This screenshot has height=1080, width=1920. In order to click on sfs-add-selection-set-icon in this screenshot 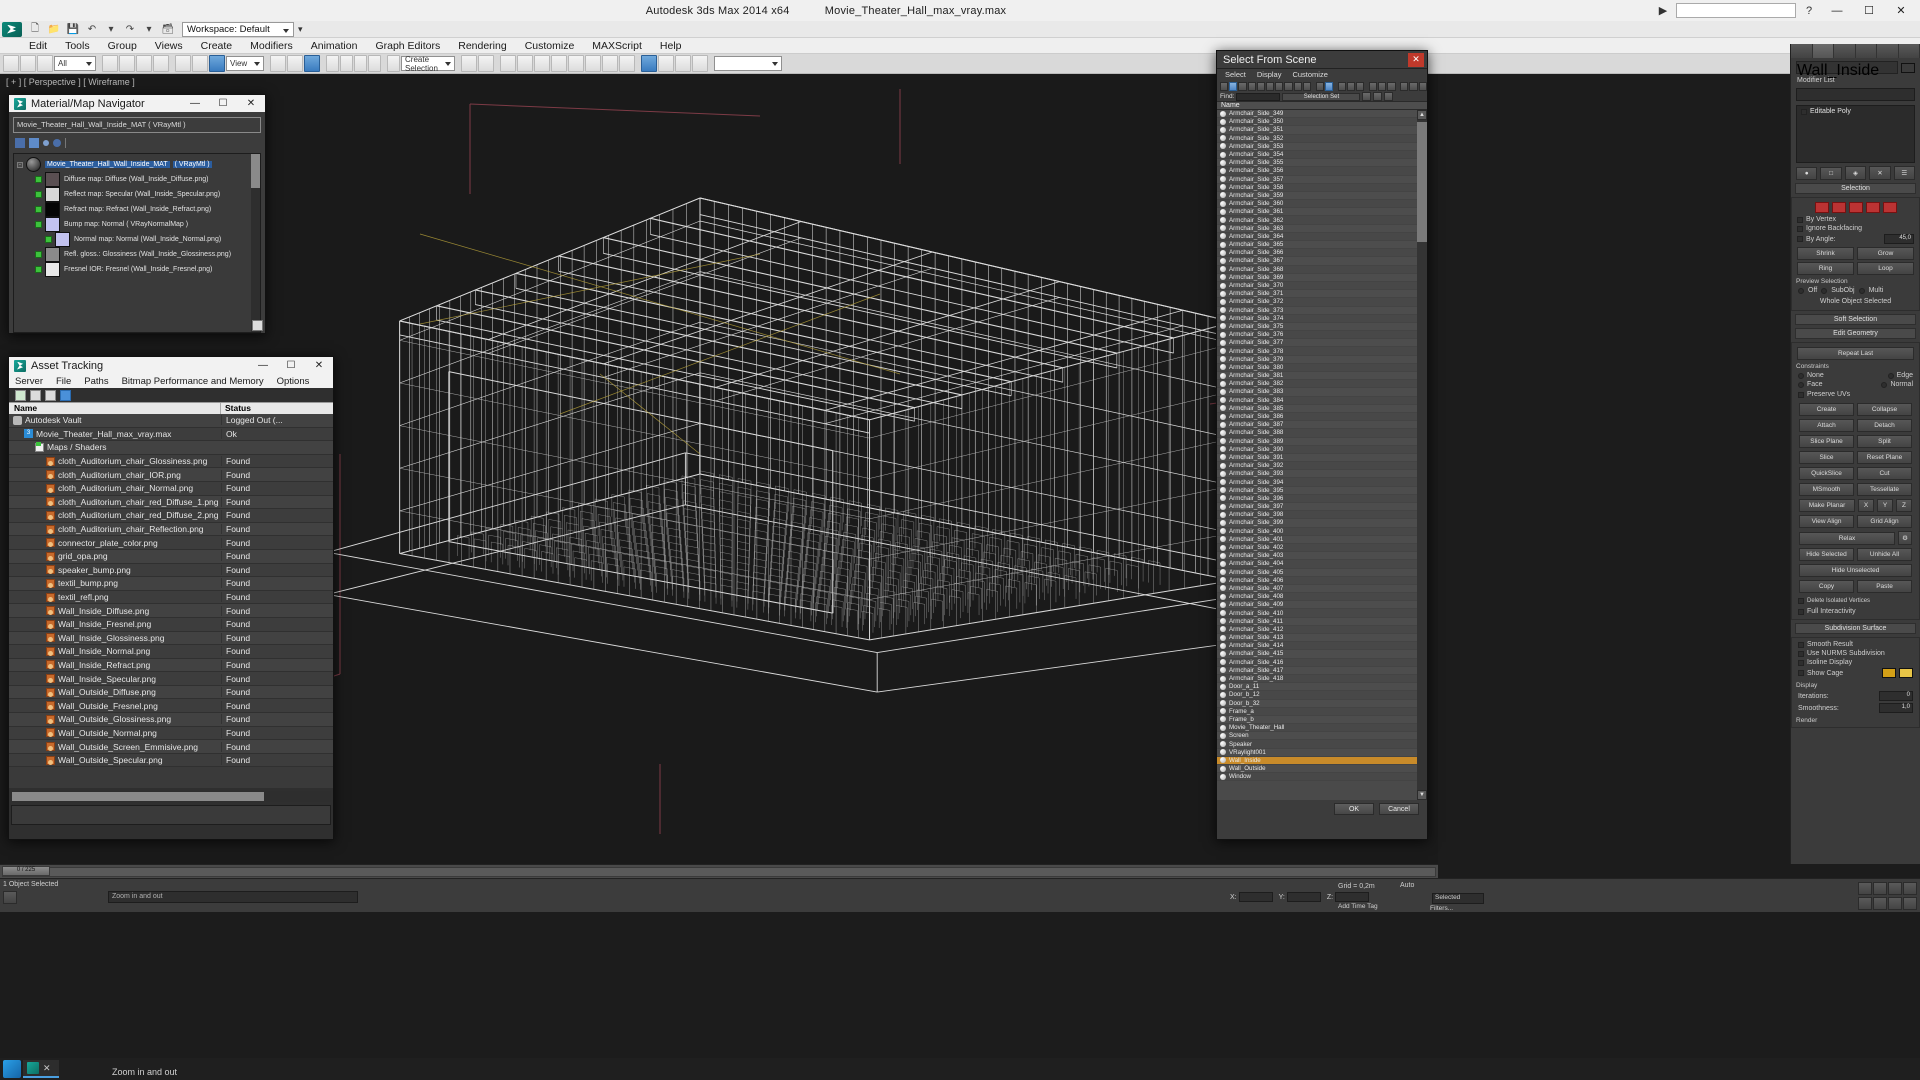, I will do `click(1367, 96)`.